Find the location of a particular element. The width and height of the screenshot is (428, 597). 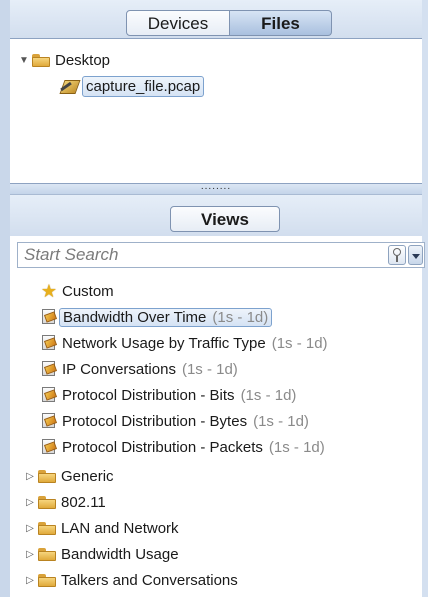

folder-generic: ▷ Generic is located at coordinates (69, 476).